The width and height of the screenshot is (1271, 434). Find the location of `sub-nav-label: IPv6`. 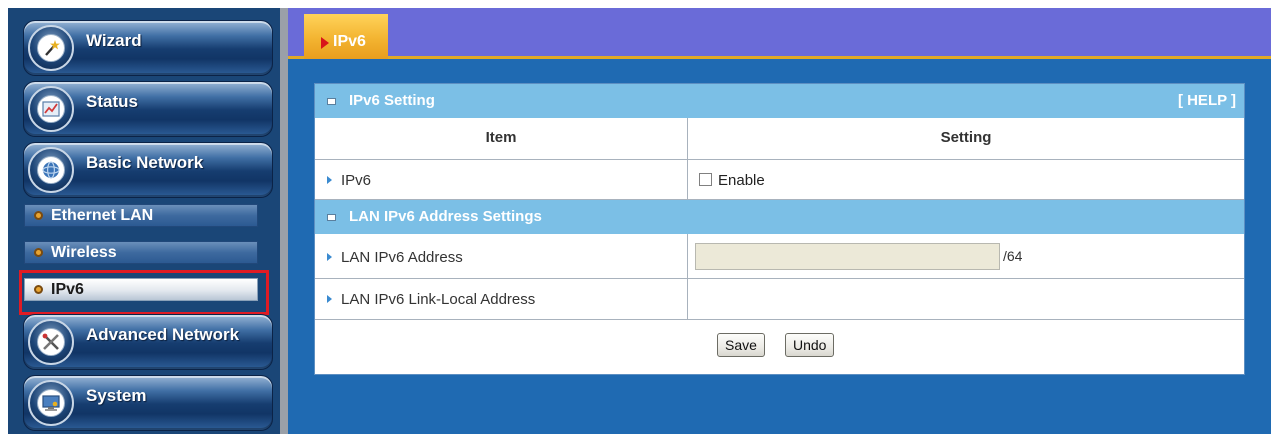

sub-nav-label: IPv6 is located at coordinates (67, 289).